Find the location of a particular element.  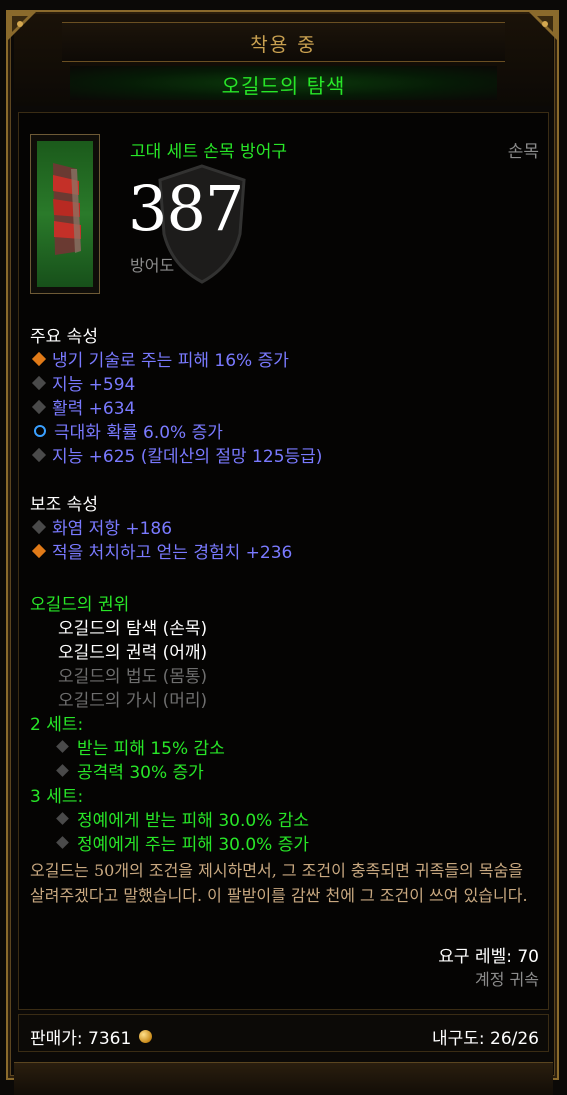

item-type: 고대 세트 손목 방어구 is located at coordinates (208, 152).